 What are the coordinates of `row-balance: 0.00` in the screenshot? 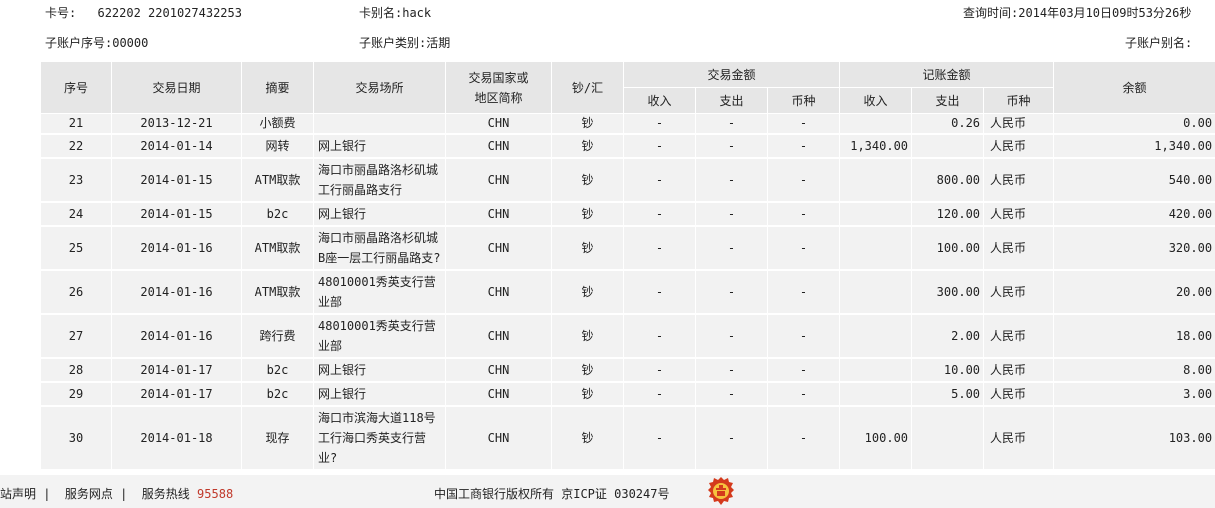 It's located at (1134, 124).